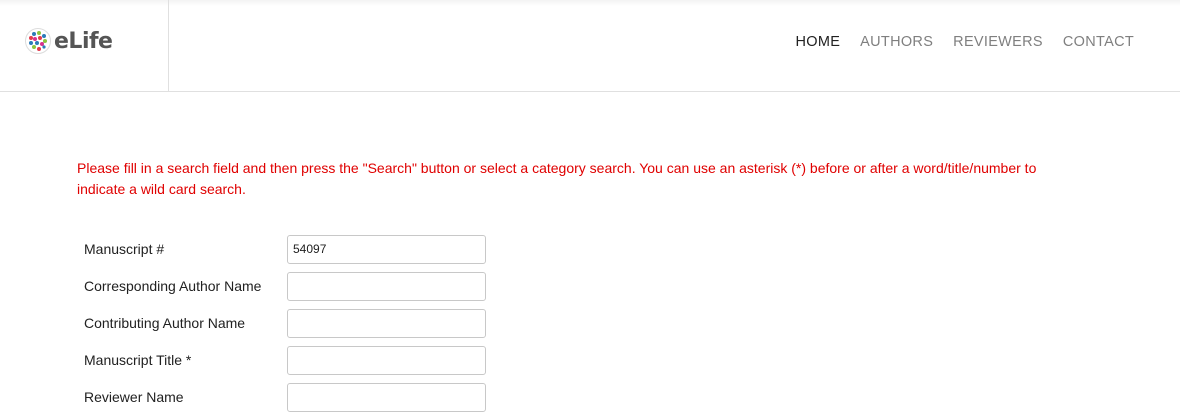 The height and width of the screenshot is (416, 1180). I want to click on logo-cell: eLife, so click(84, 45).